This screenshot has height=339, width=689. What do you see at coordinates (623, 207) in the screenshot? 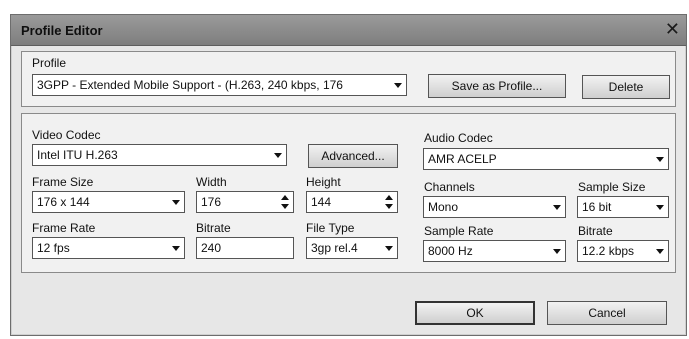
I see `sample-size-dropdown: 16 bit` at bounding box center [623, 207].